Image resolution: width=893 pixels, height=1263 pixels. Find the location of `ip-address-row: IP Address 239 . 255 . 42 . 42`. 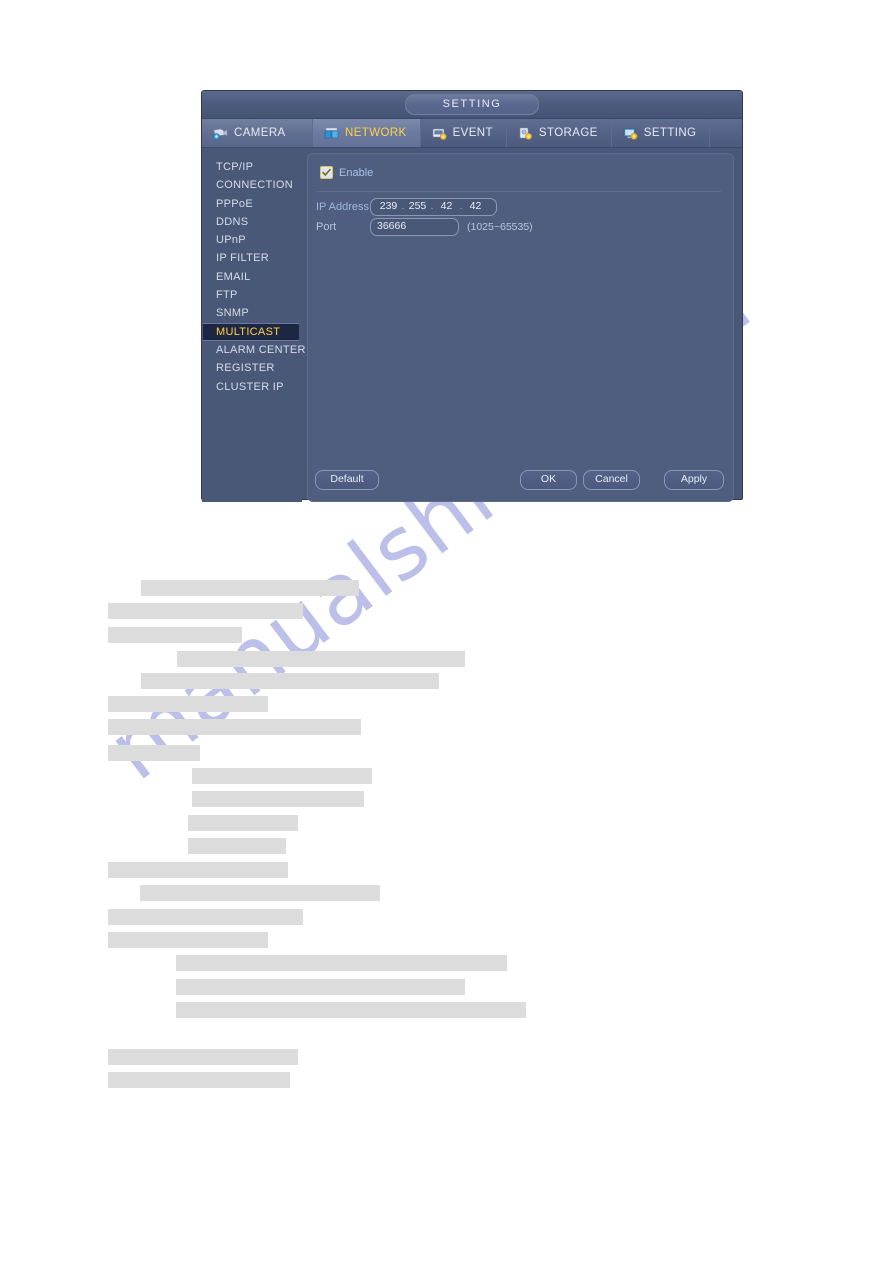

ip-address-row: IP Address 239 . 255 . 42 . 42 is located at coordinates (406, 207).